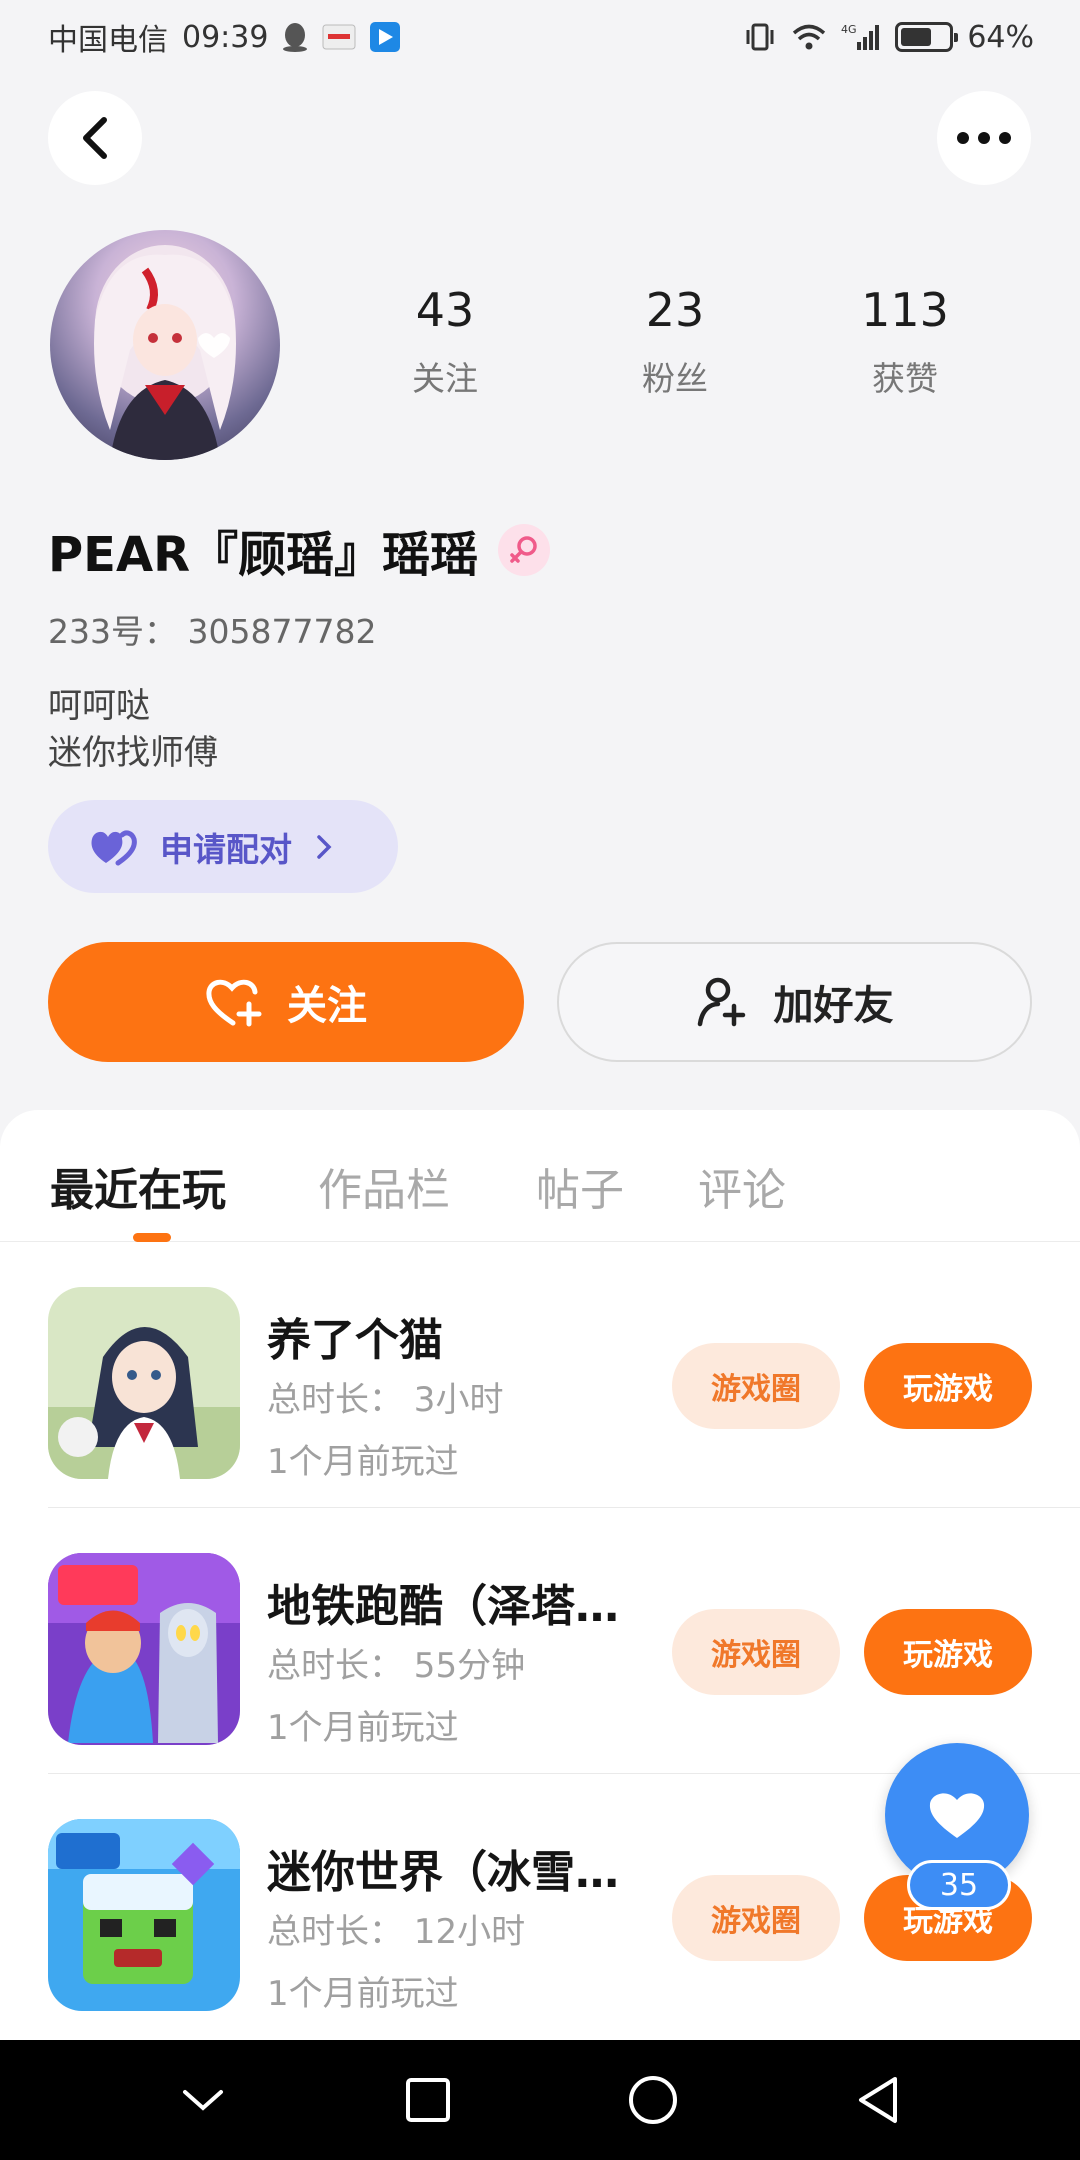 This screenshot has height=2160, width=1080. Describe the element at coordinates (445, 378) in the screenshot. I see `stat-label: 关注` at that location.